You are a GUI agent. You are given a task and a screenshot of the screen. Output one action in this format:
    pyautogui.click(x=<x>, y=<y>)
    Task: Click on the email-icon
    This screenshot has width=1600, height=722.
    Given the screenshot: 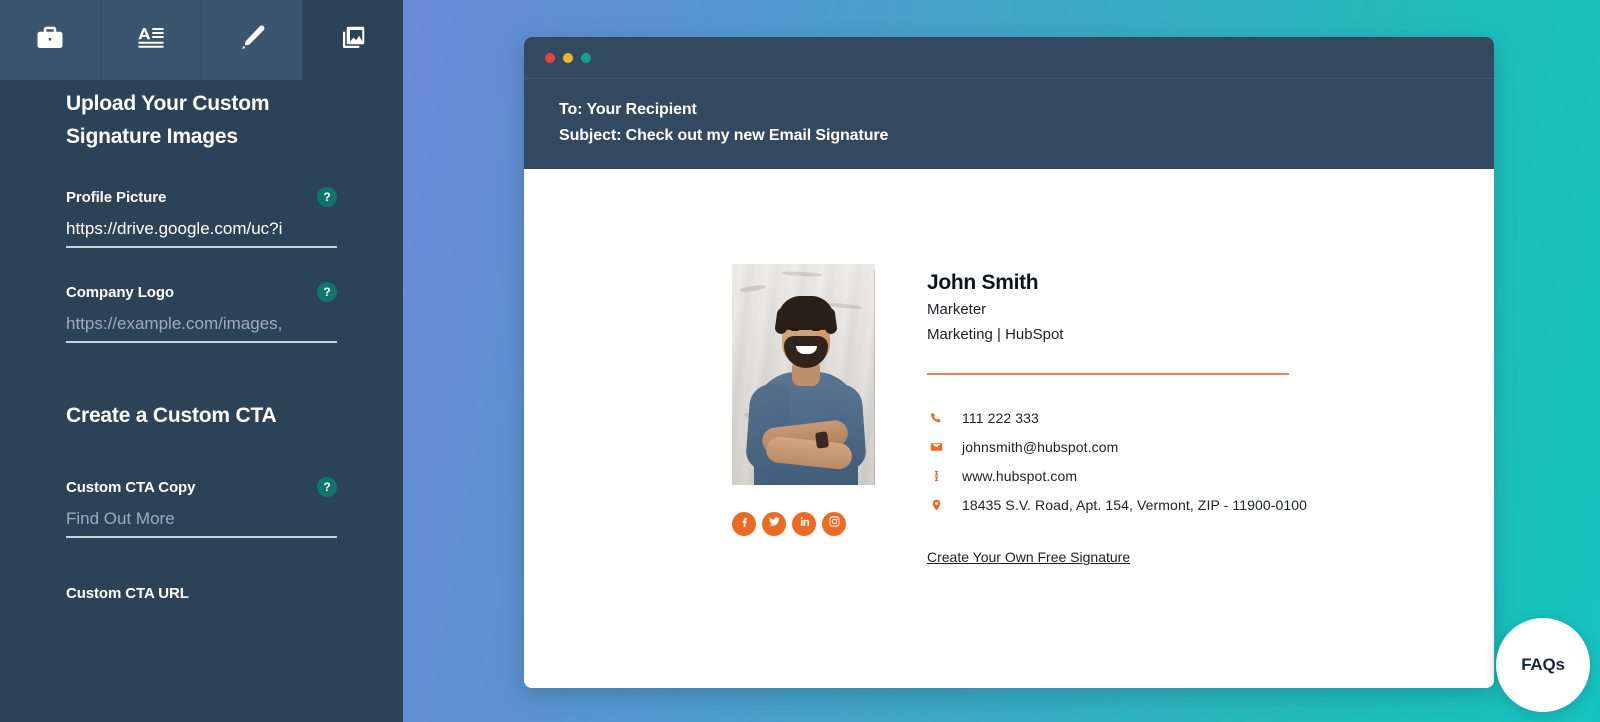 What is the action you would take?
    pyautogui.click(x=936, y=447)
    